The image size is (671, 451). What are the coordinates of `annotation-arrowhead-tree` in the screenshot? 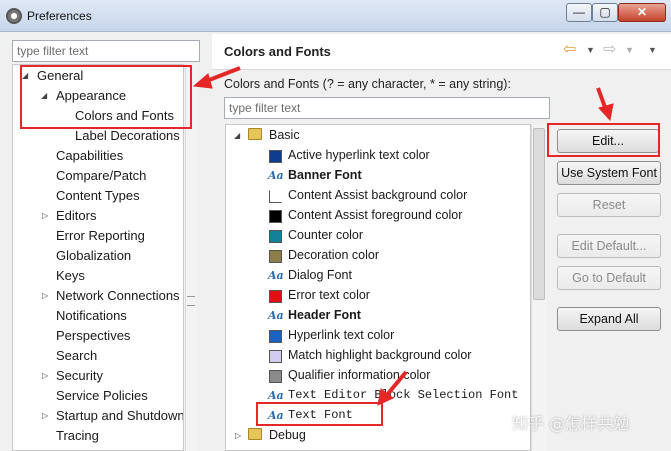 It's located at (202, 81).